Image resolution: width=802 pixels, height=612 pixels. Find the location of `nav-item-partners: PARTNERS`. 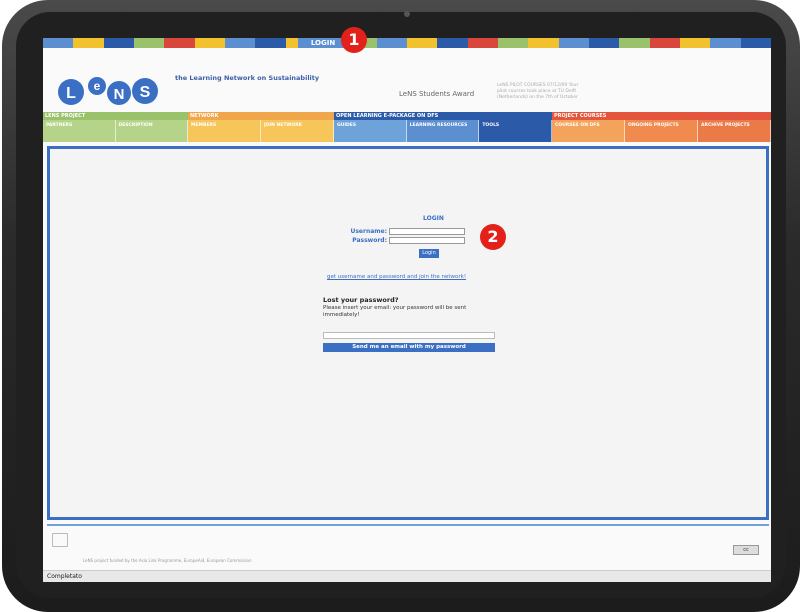

nav-item-partners: PARTNERS is located at coordinates (79, 131).